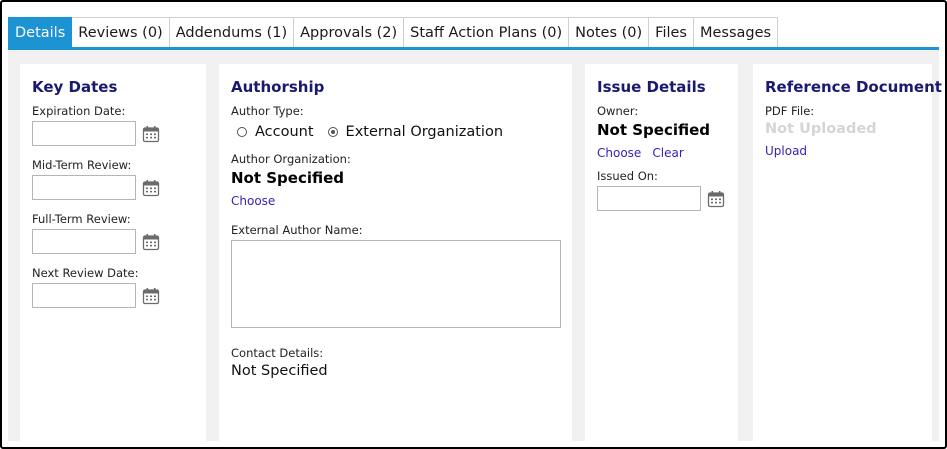 The image size is (947, 449). I want to click on upload-pdf-link: Upload, so click(786, 151).